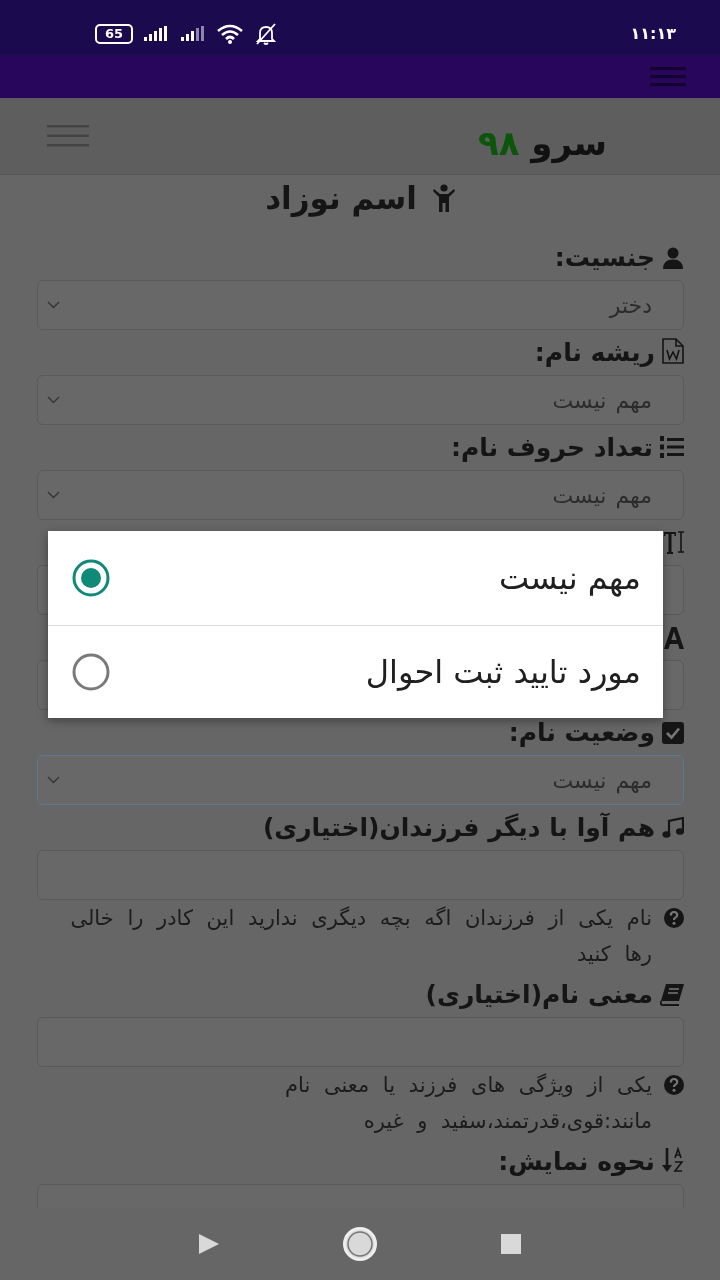 This screenshot has width=720, height=1280. I want to click on page-title: اسم نوزاد, so click(341, 198).